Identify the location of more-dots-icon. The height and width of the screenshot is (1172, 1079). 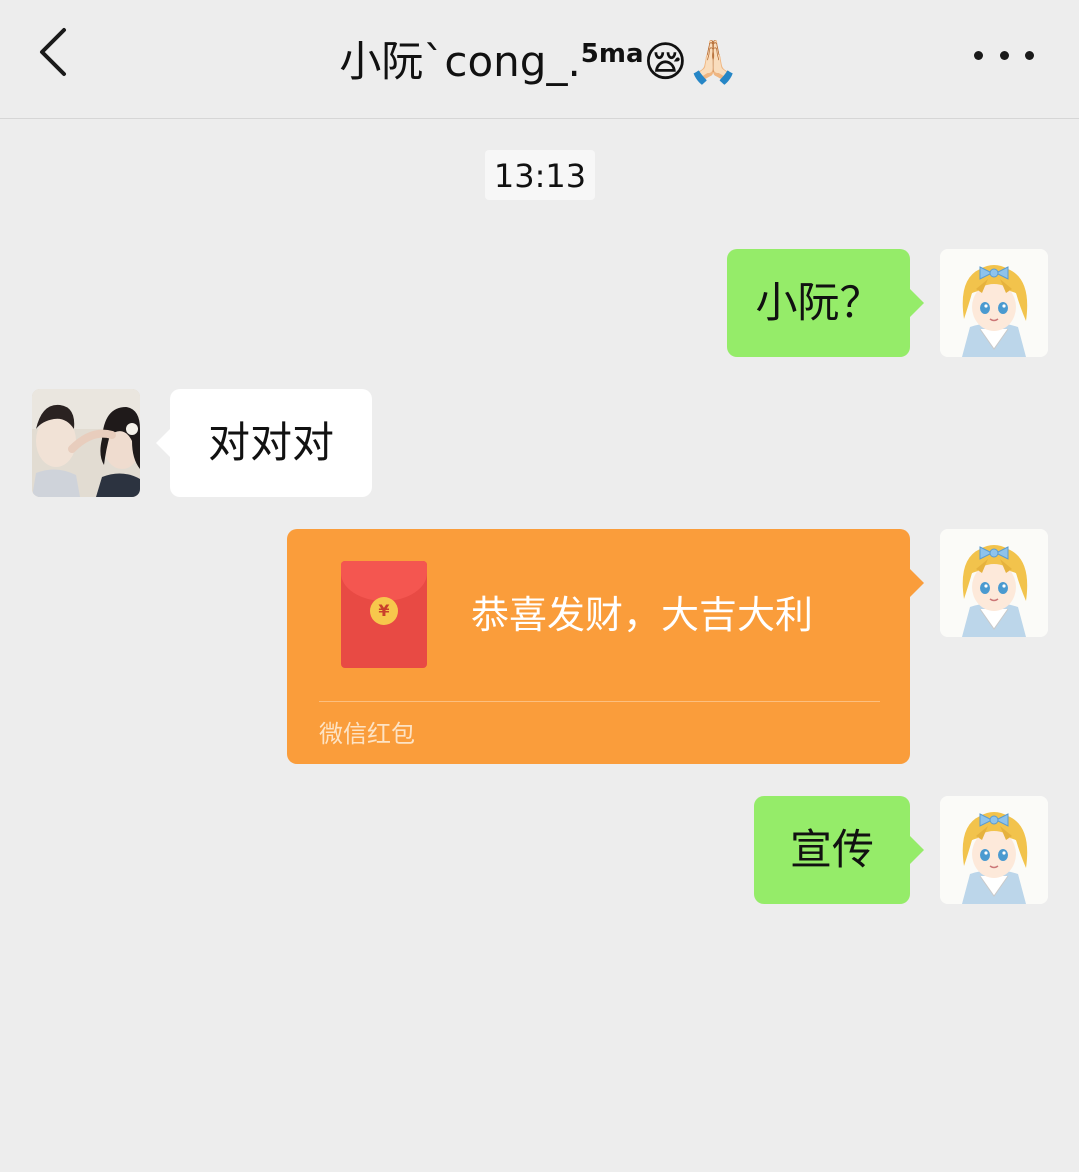
(978, 55).